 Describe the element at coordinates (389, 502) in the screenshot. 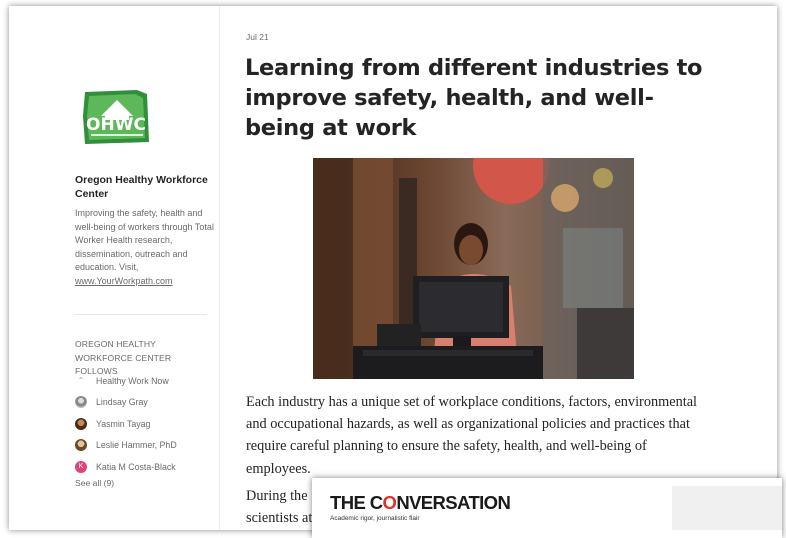

I see `logo-text-o: O` at that location.